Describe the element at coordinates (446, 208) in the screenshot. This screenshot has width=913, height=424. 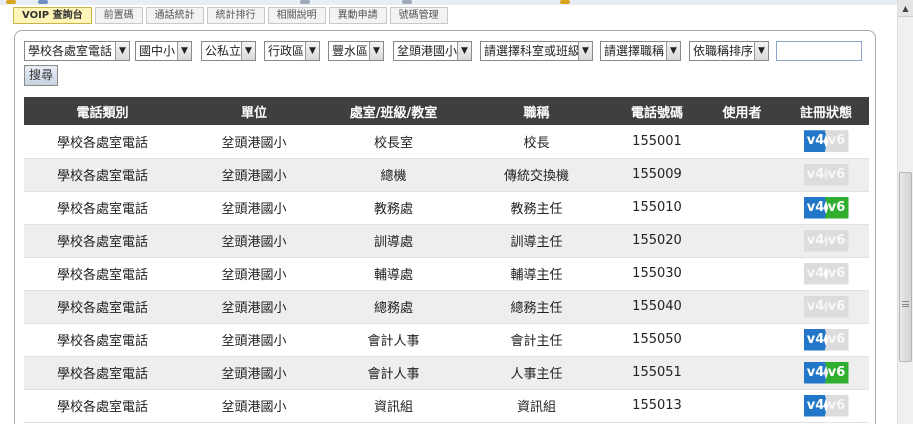
I see `table-row: 學校各處室電話 坌頭港國小 教務處 教務主任 155010 v4 v6` at that location.